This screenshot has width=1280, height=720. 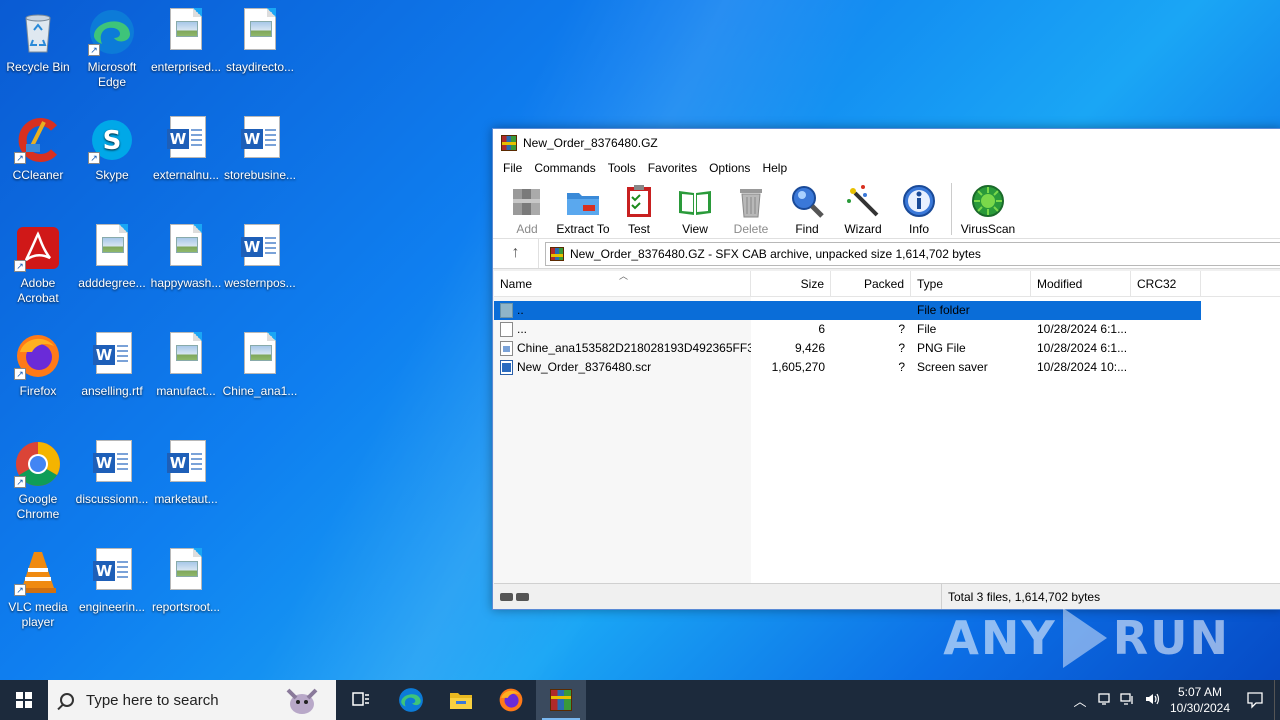 I want to click on desktop-icon-recycle-bin: Recycle Bin, so click(x=38, y=41).